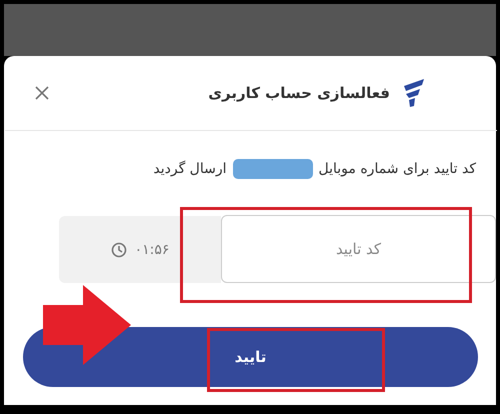  Describe the element at coordinates (152, 250) in the screenshot. I see `timer-text: ۰۱:۵۶` at that location.